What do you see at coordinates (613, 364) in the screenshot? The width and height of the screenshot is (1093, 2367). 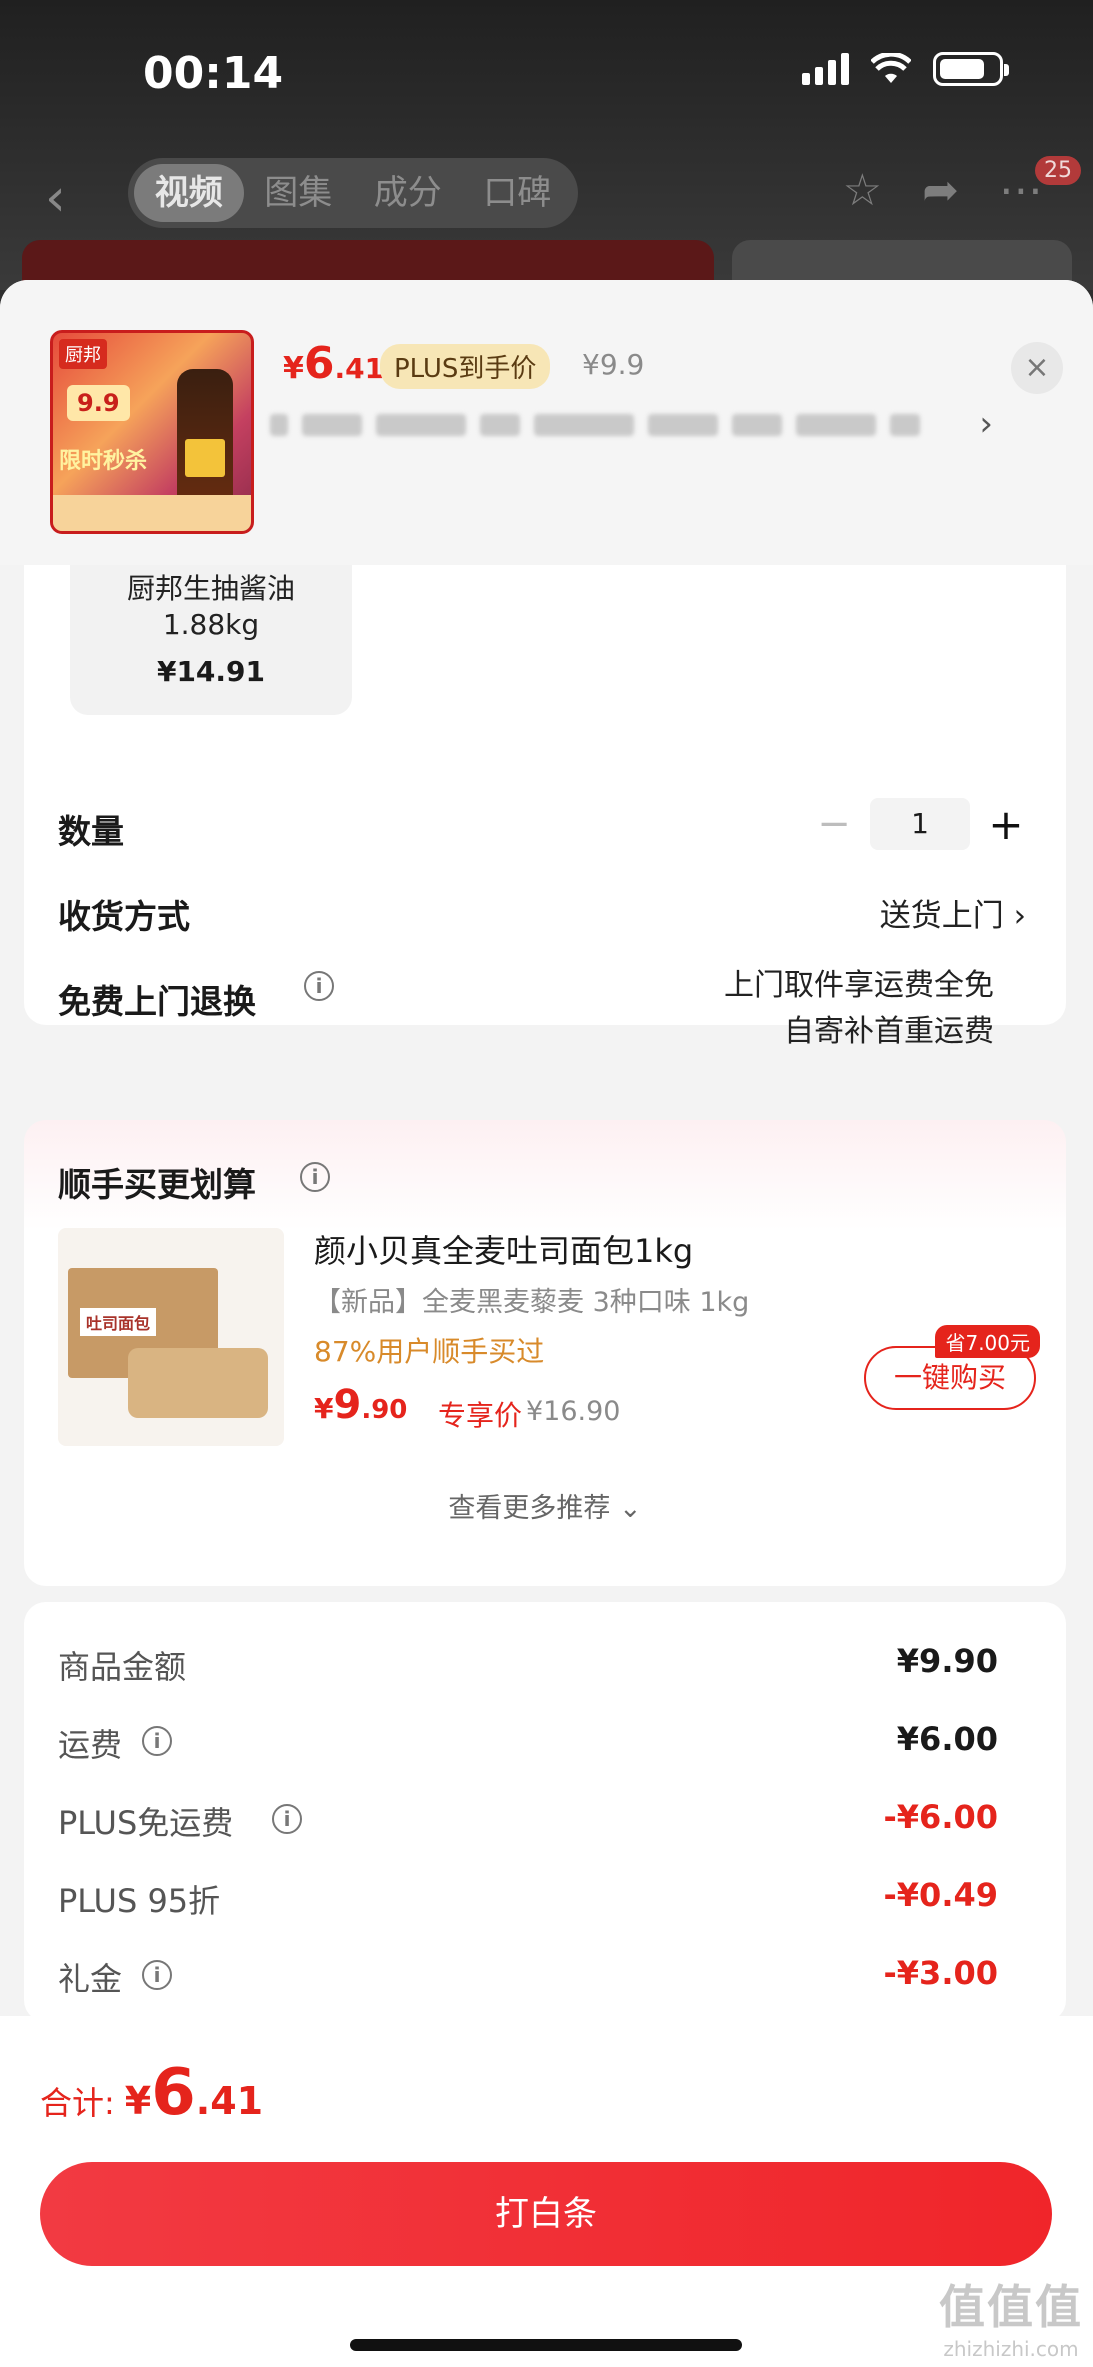 I see `original-price: ¥9.9` at bounding box center [613, 364].